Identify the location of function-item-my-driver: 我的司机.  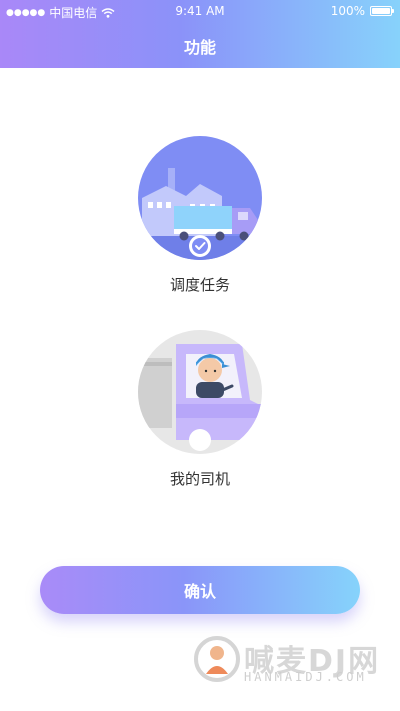
(200, 409).